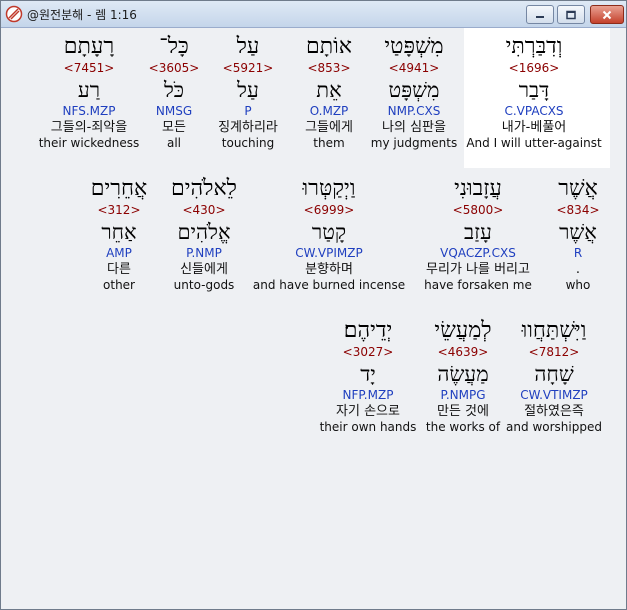 The width and height of the screenshot is (627, 610). I want to click on parsing-code: R, so click(578, 253).